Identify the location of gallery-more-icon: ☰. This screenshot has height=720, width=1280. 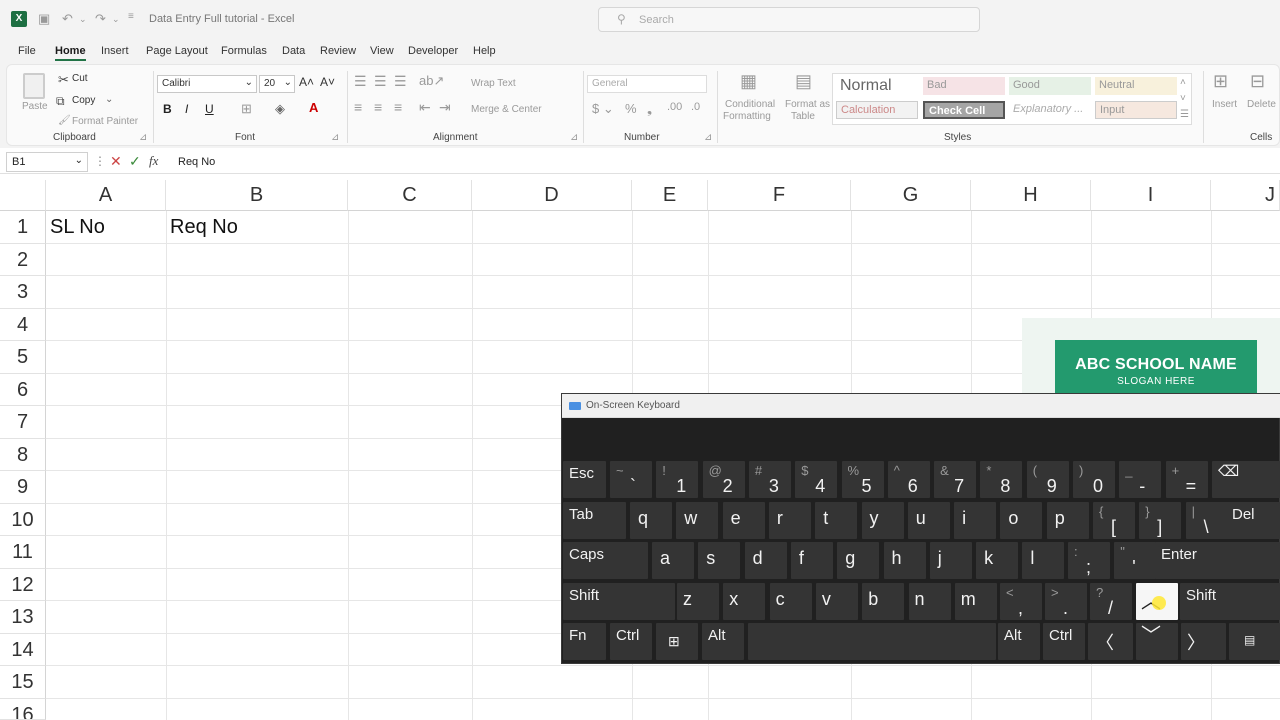
(1184, 114).